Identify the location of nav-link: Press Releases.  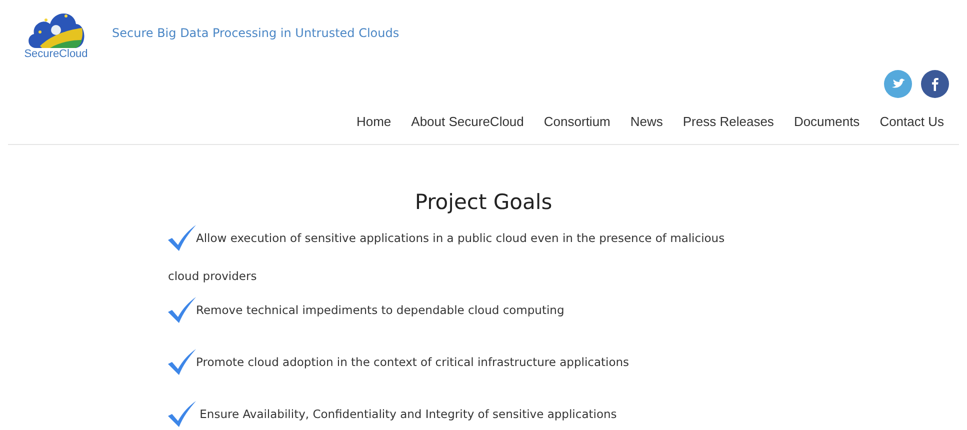
(728, 122).